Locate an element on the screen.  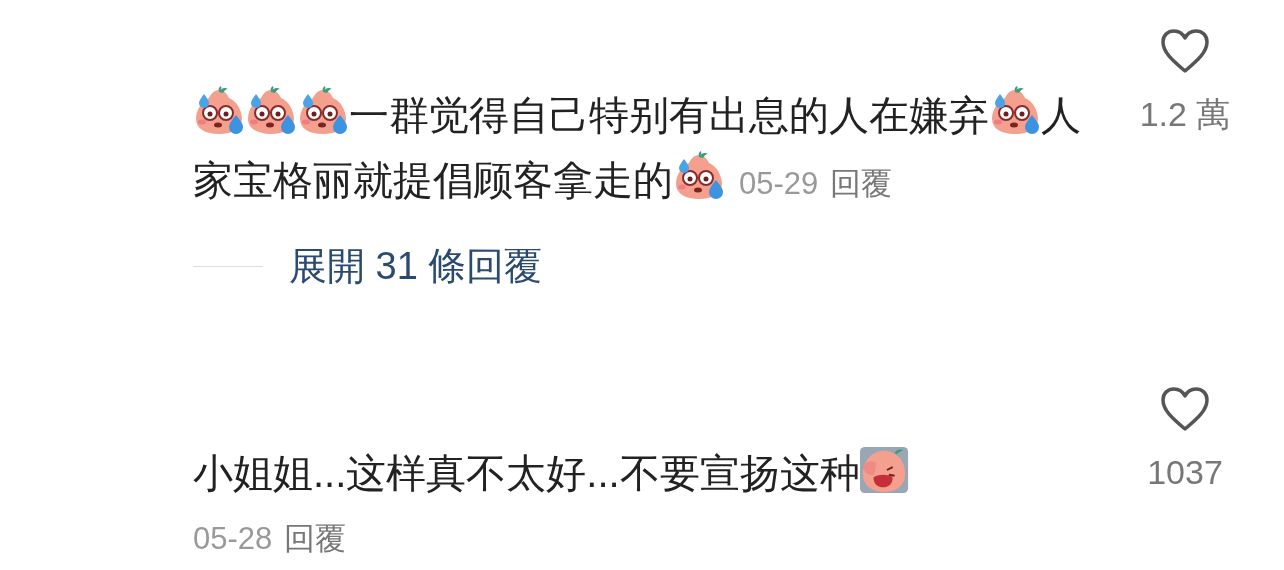
comment-date: 05-29 is located at coordinates (779, 183).